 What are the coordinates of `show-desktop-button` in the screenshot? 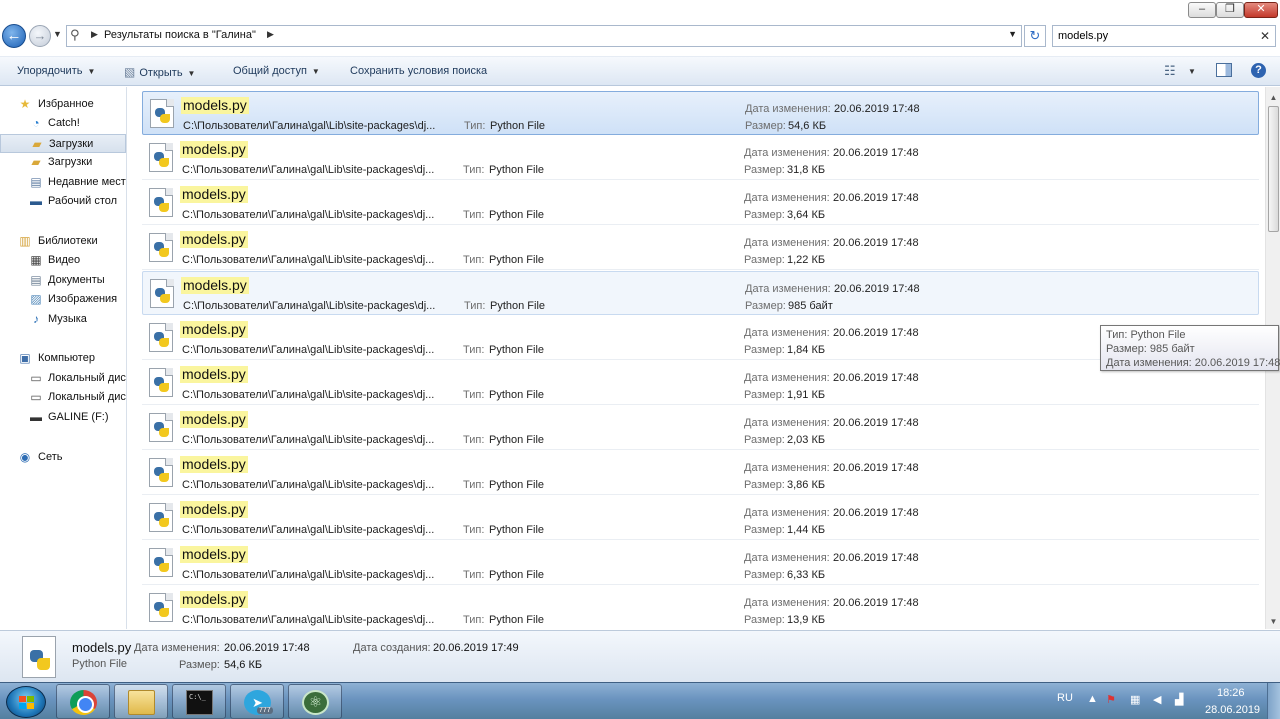 It's located at (1273, 701).